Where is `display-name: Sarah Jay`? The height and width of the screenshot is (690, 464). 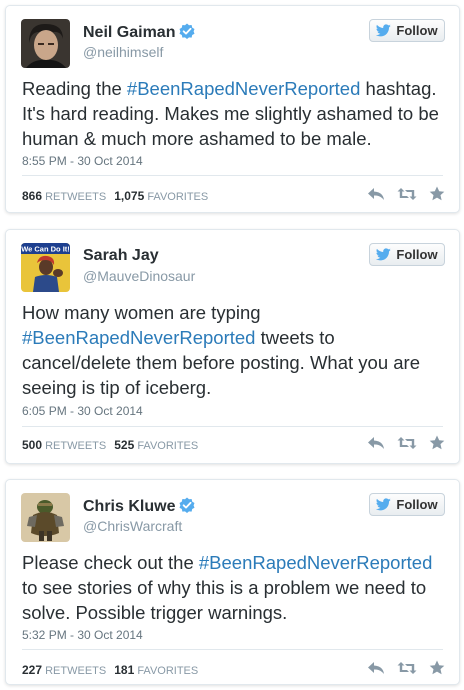
display-name: Sarah Jay is located at coordinates (121, 256).